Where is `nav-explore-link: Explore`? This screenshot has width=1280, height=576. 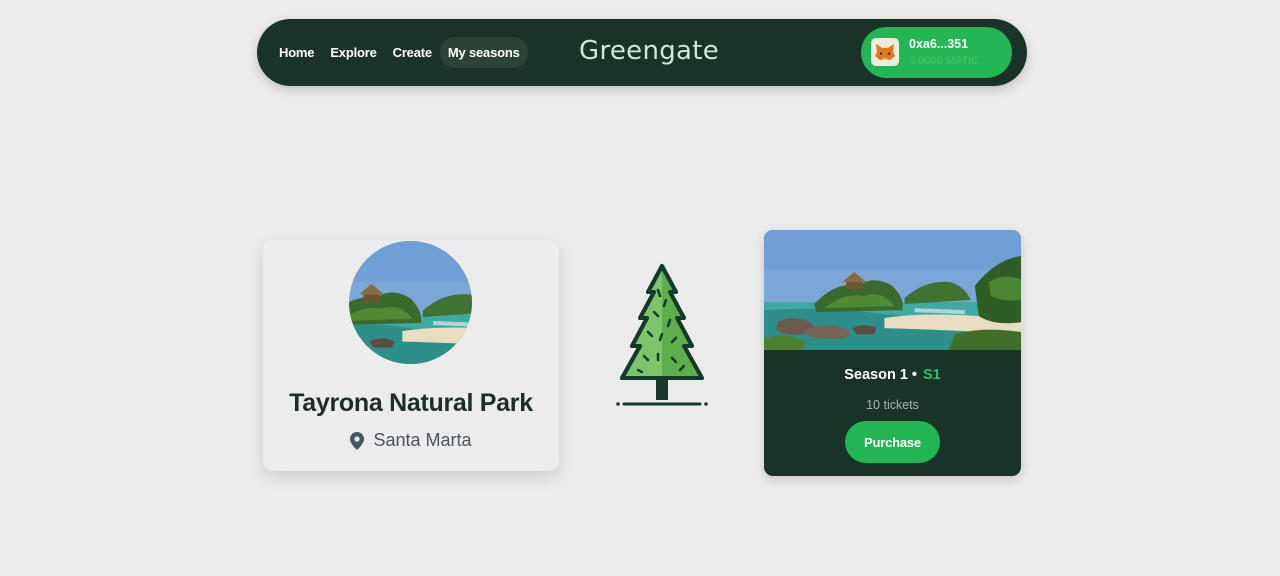
nav-explore-link: Explore is located at coordinates (353, 52).